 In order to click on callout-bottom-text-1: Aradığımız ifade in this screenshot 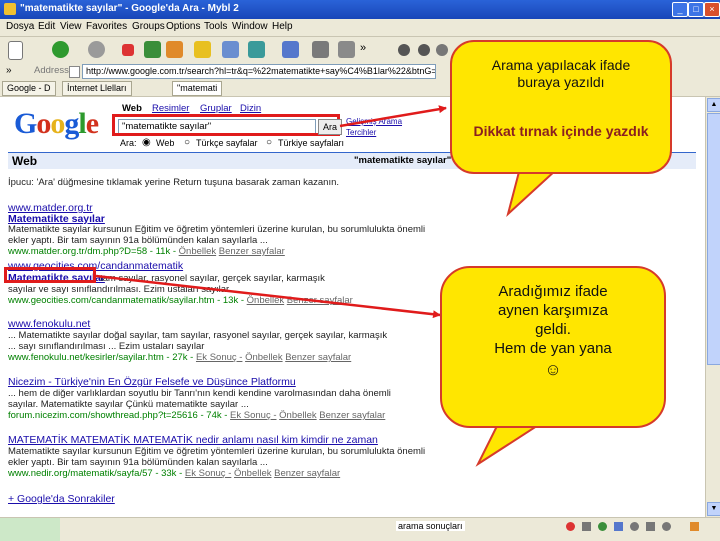, I will do `click(553, 291)`.